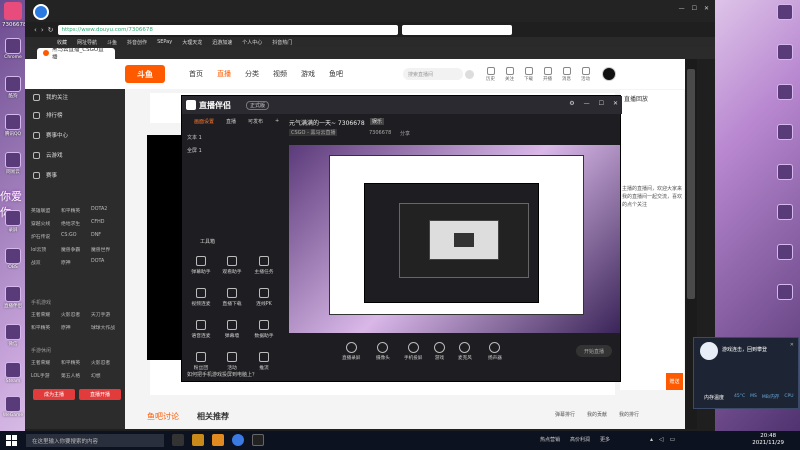 This screenshot has height=450, width=800. I want to click on taskbar-clock: 20:48 2021/11/29, so click(768, 440).